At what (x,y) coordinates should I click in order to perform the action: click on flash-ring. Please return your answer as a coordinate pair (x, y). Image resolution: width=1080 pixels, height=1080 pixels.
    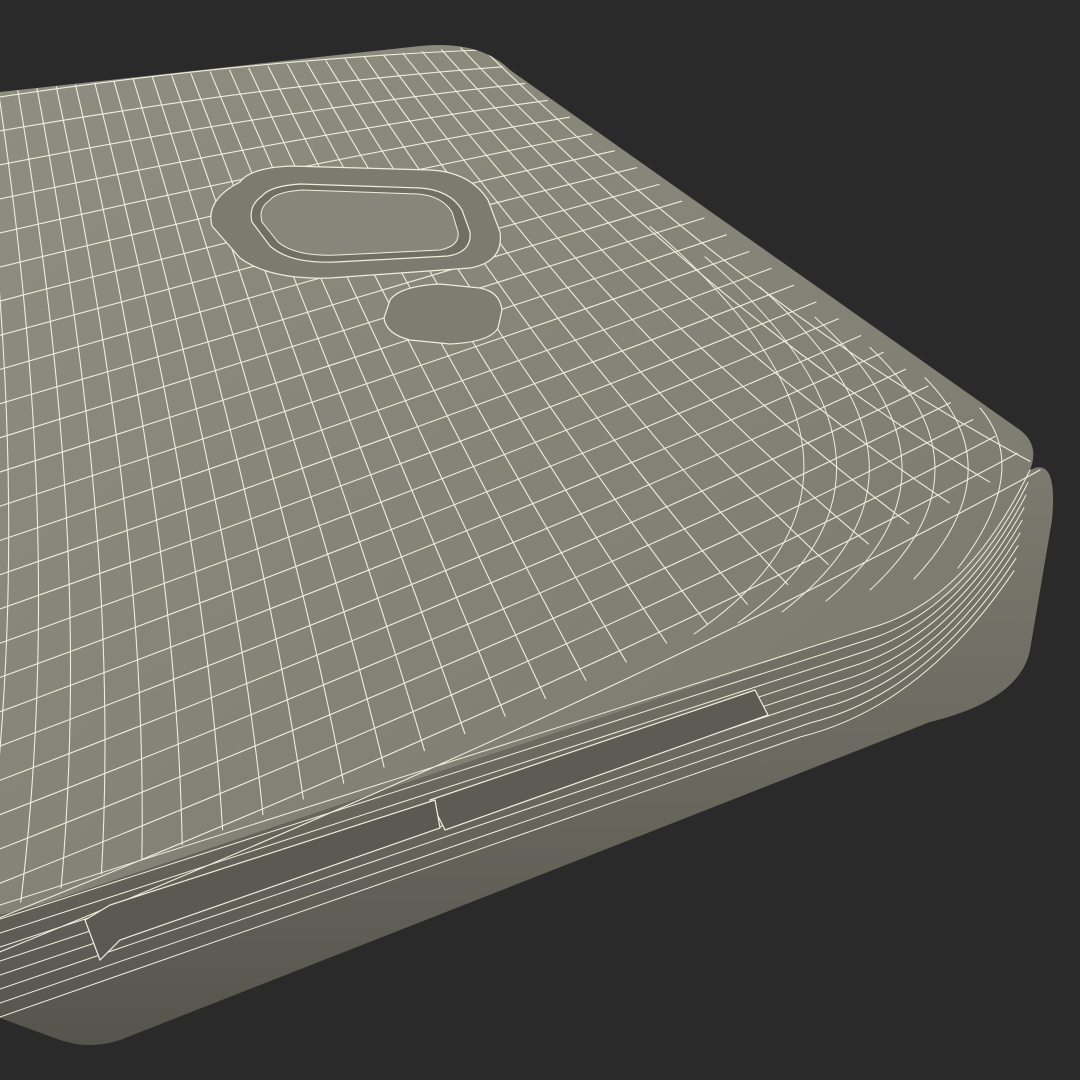
    Looking at the image, I should click on (443, 314).